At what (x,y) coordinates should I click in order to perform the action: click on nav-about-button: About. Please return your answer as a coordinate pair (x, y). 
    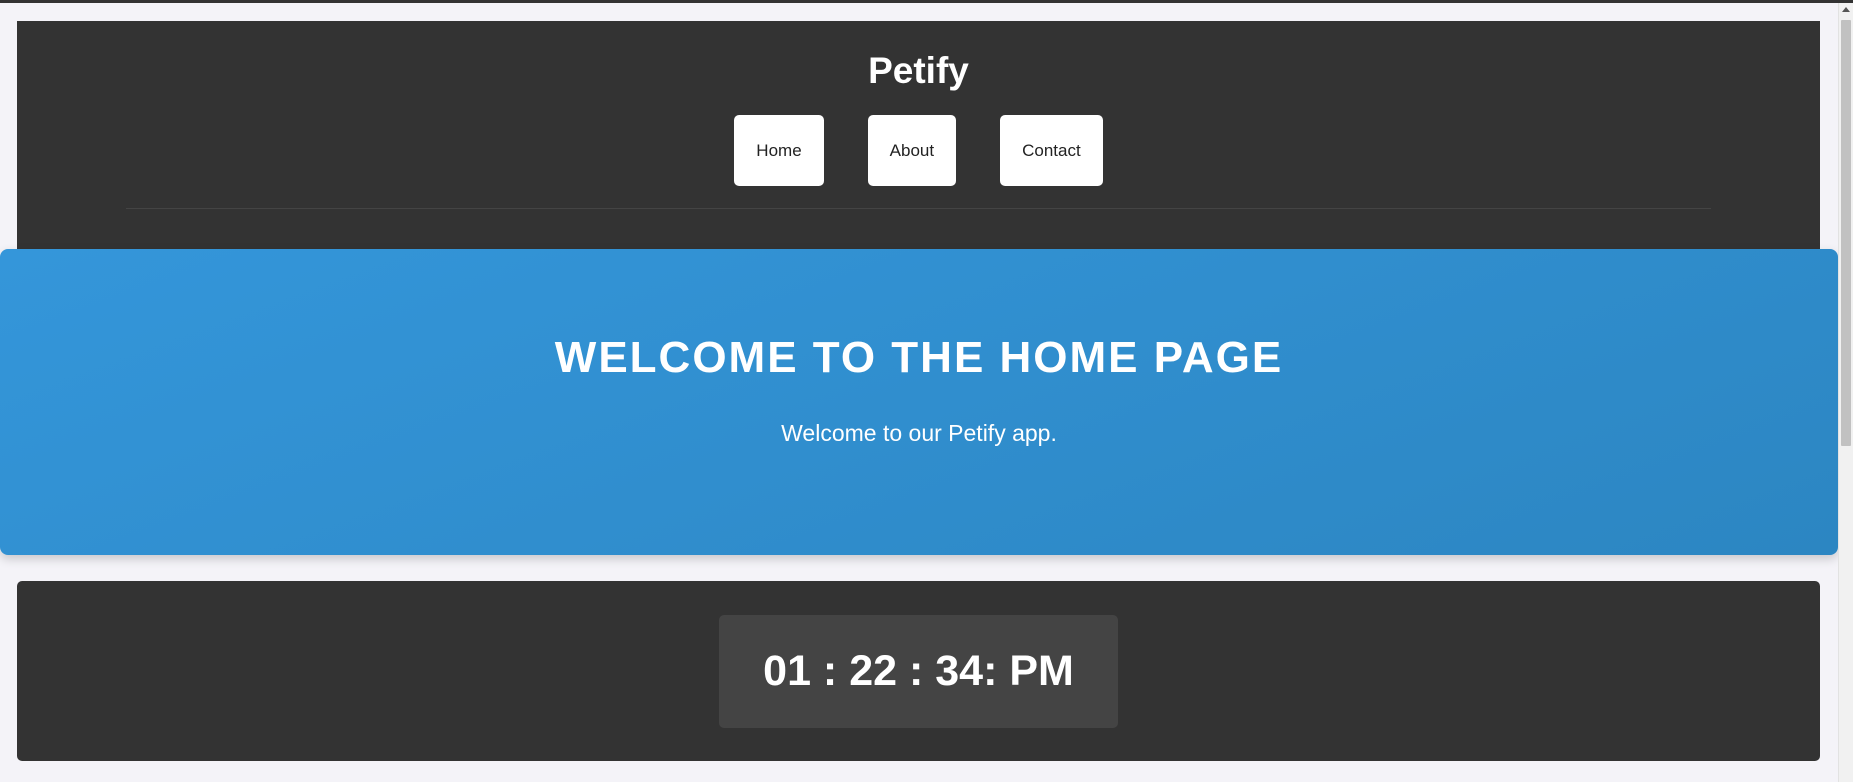
    Looking at the image, I should click on (912, 150).